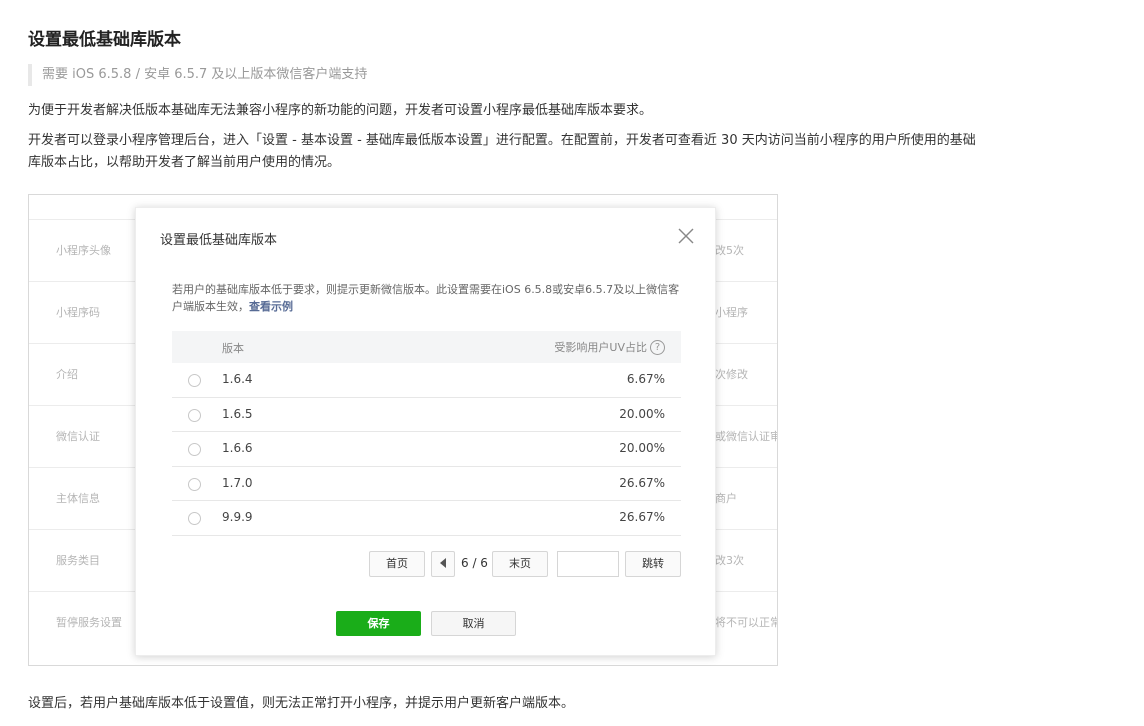  What do you see at coordinates (473, 623) in the screenshot?
I see `cancel-button: 取消` at bounding box center [473, 623].